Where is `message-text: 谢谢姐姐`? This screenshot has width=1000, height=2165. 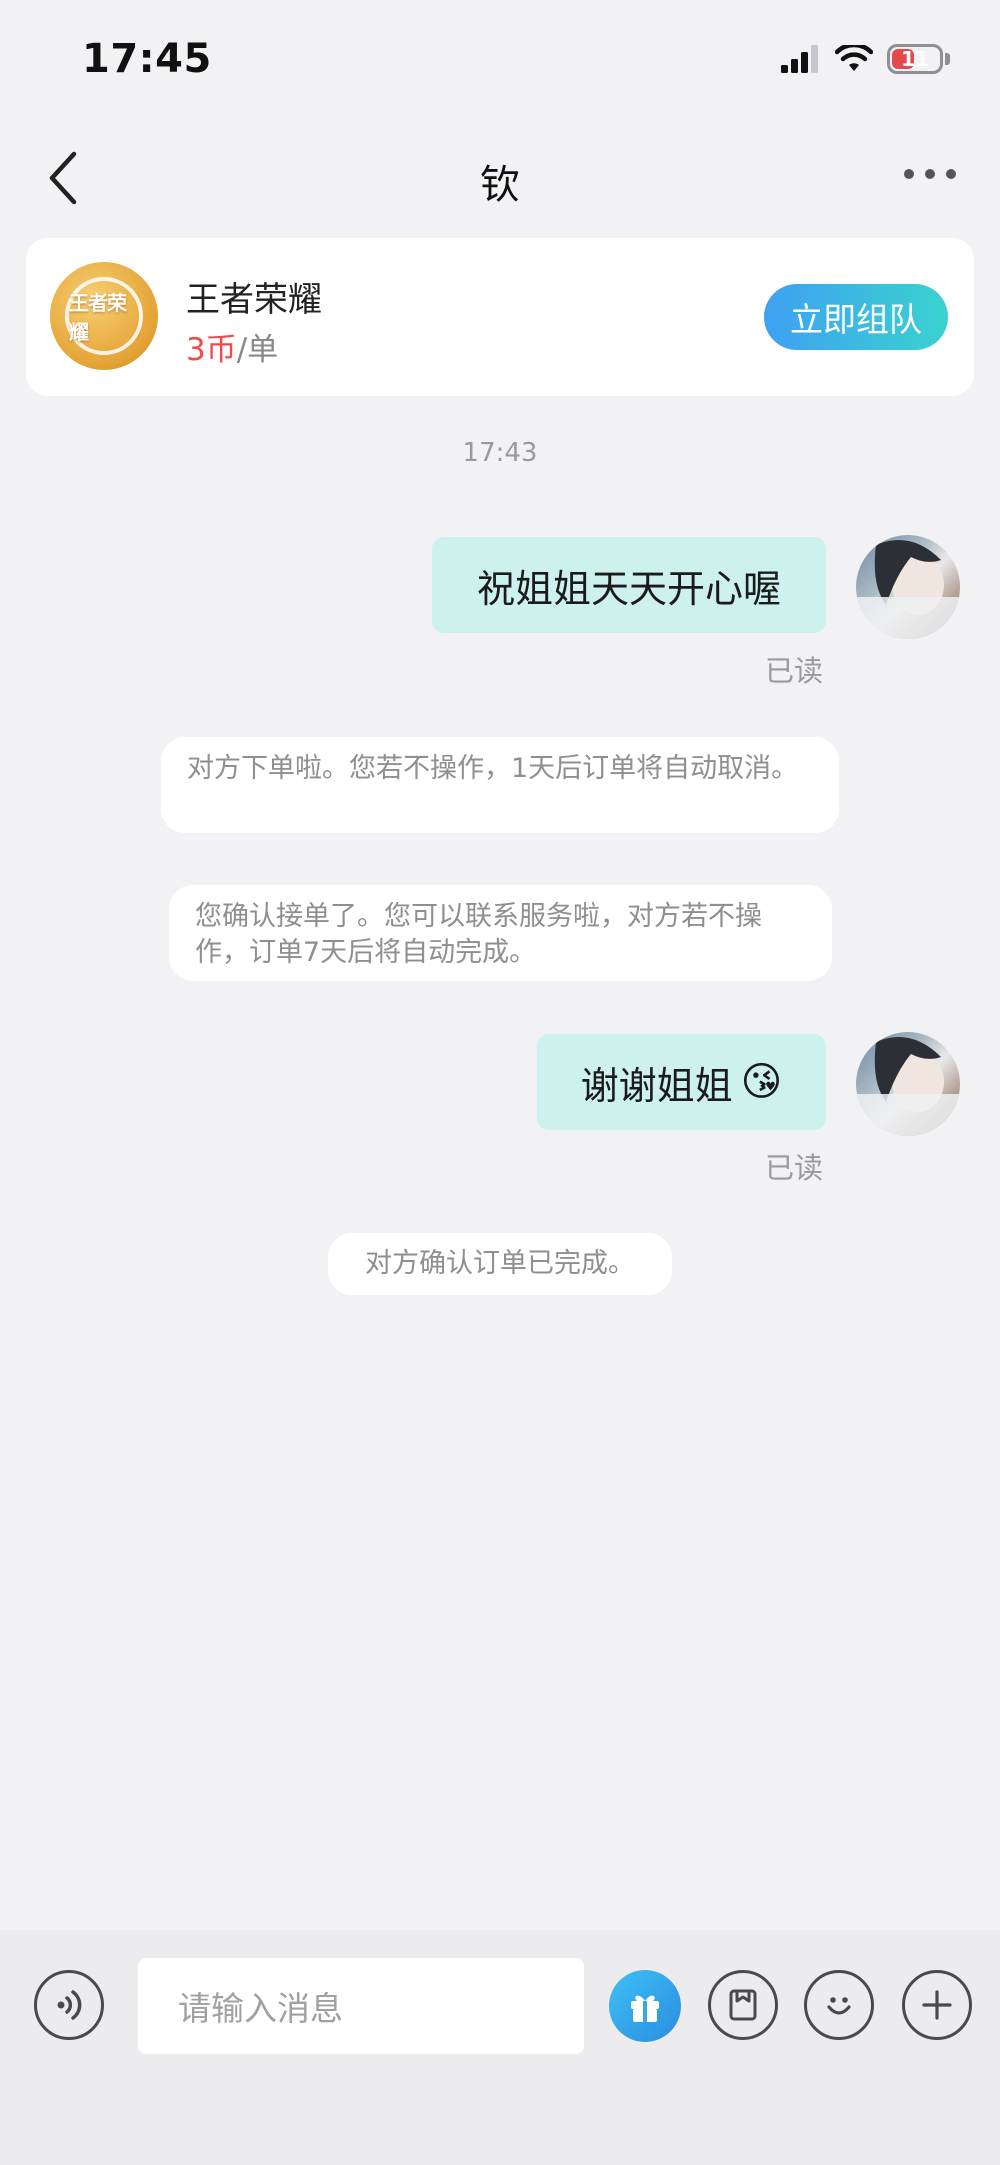
message-text: 谢谢姐姐 is located at coordinates (656, 1085).